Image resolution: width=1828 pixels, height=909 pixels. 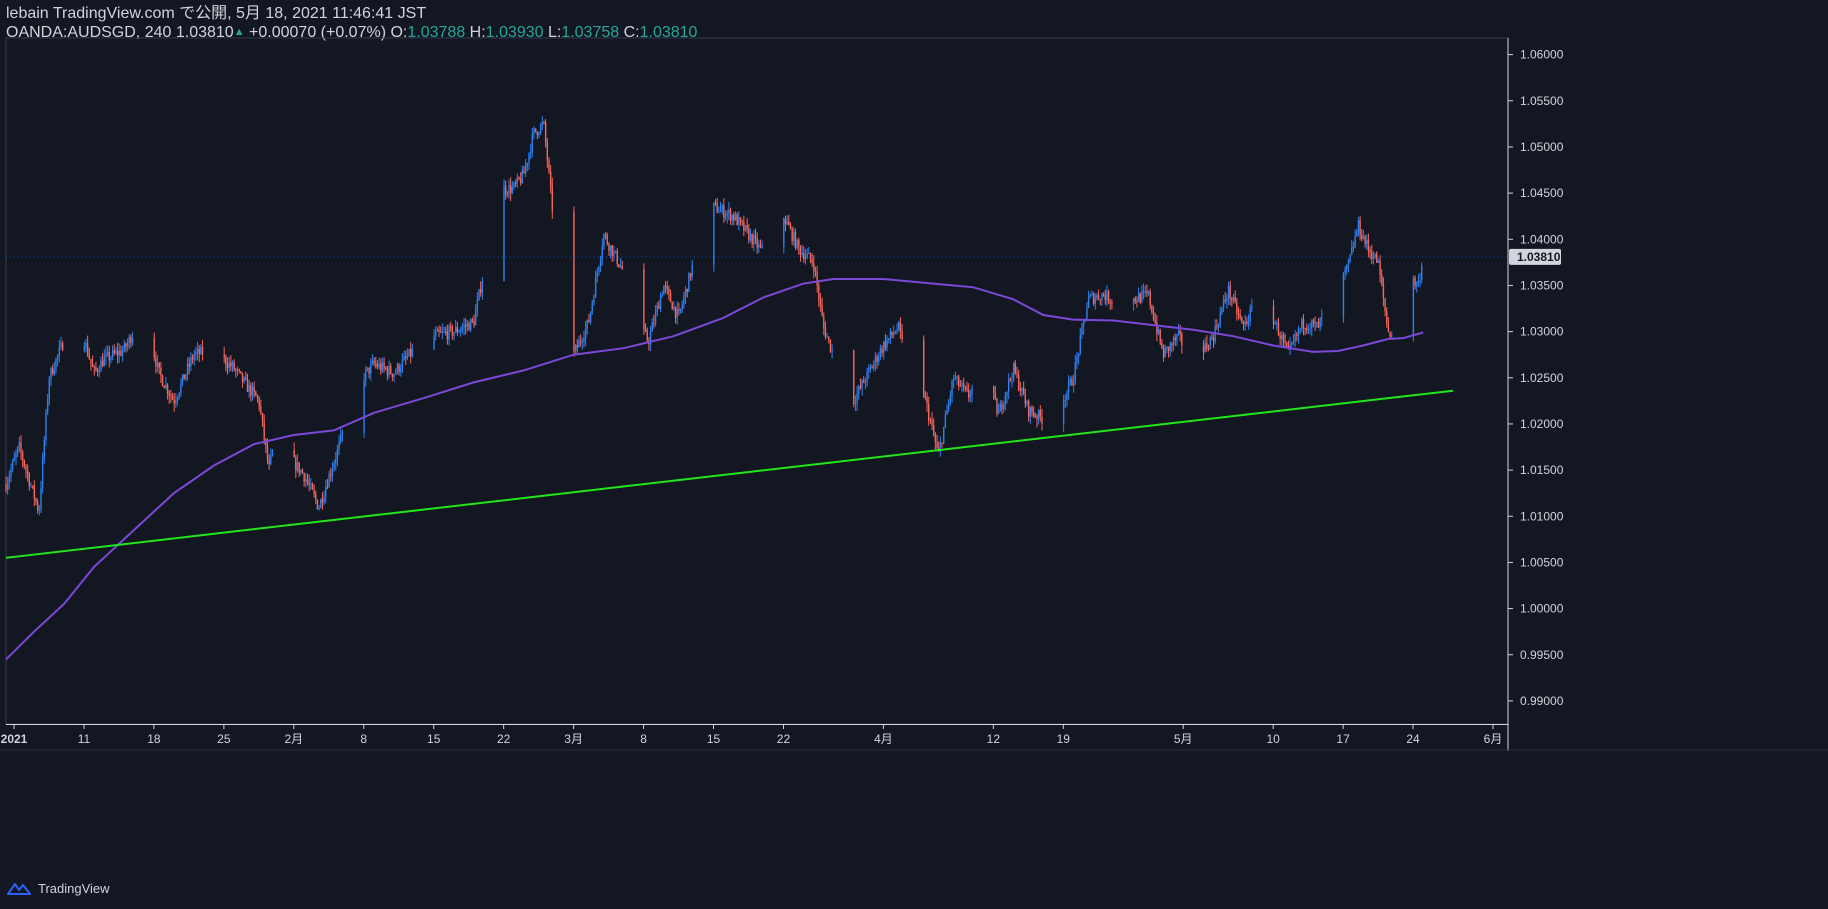 What do you see at coordinates (58, 888) in the screenshot?
I see `footer-brand: TradingView` at bounding box center [58, 888].